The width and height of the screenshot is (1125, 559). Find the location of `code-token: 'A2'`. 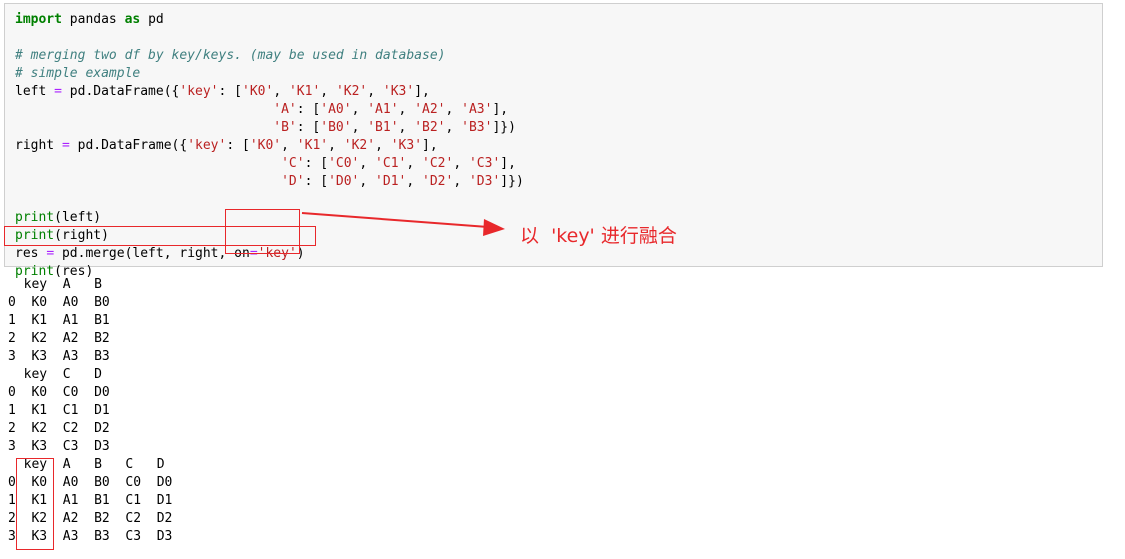

code-token: 'A2' is located at coordinates (430, 109).